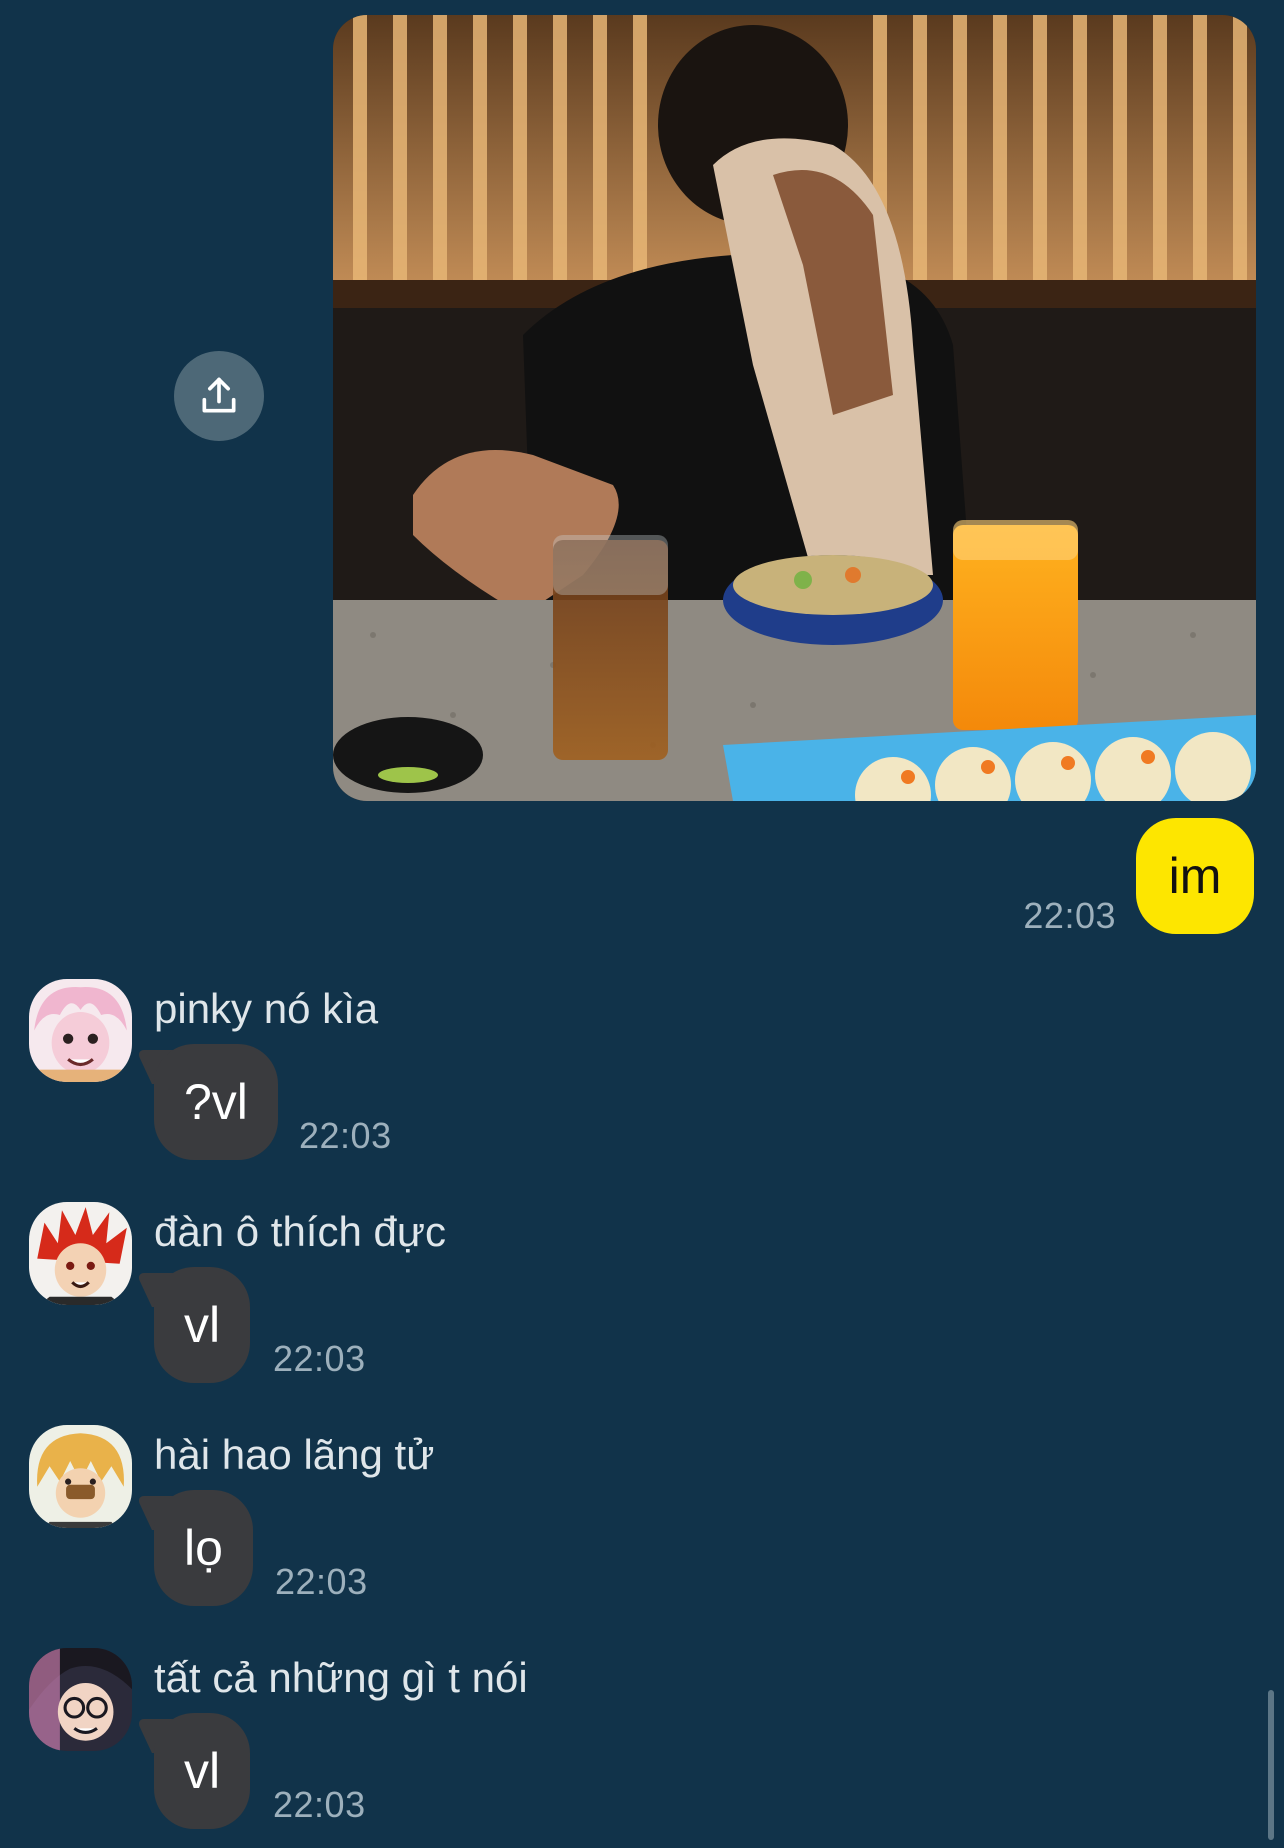 The width and height of the screenshot is (1284, 1848). I want to click on sender-name: pinky nó kìa, so click(266, 1008).